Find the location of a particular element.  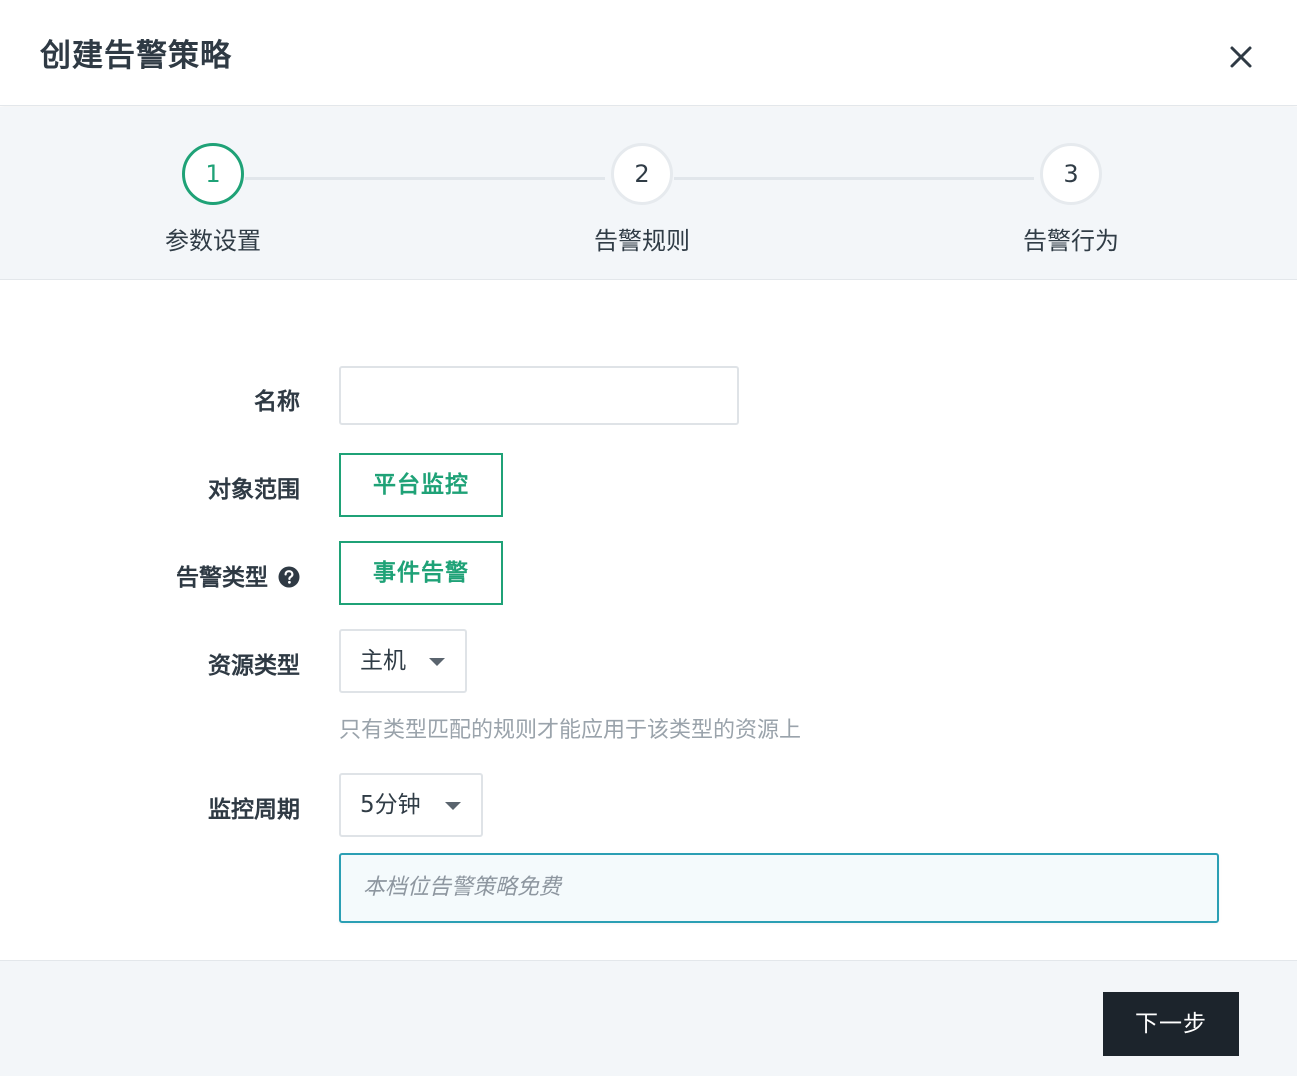

resource-type-value: 主机 is located at coordinates (383, 661).